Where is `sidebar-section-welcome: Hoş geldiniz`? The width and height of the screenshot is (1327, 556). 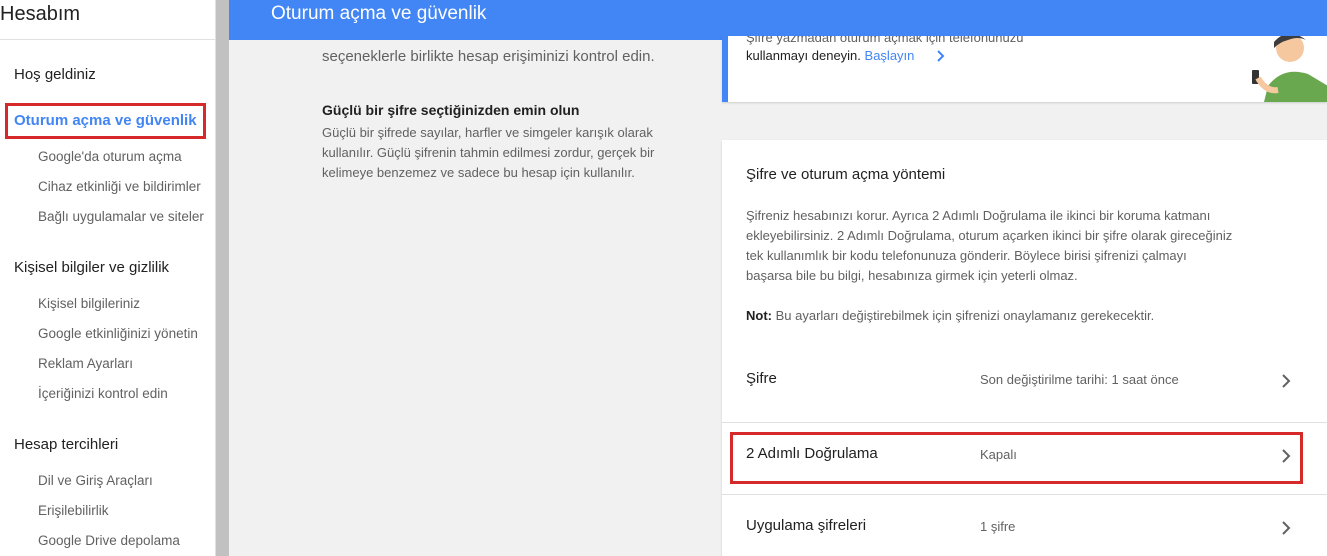 sidebar-section-welcome: Hoş geldiniz is located at coordinates (55, 74).